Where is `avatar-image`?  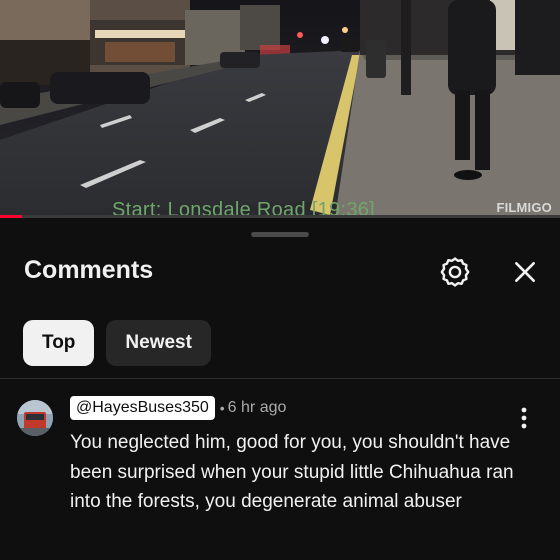 avatar-image is located at coordinates (35, 418).